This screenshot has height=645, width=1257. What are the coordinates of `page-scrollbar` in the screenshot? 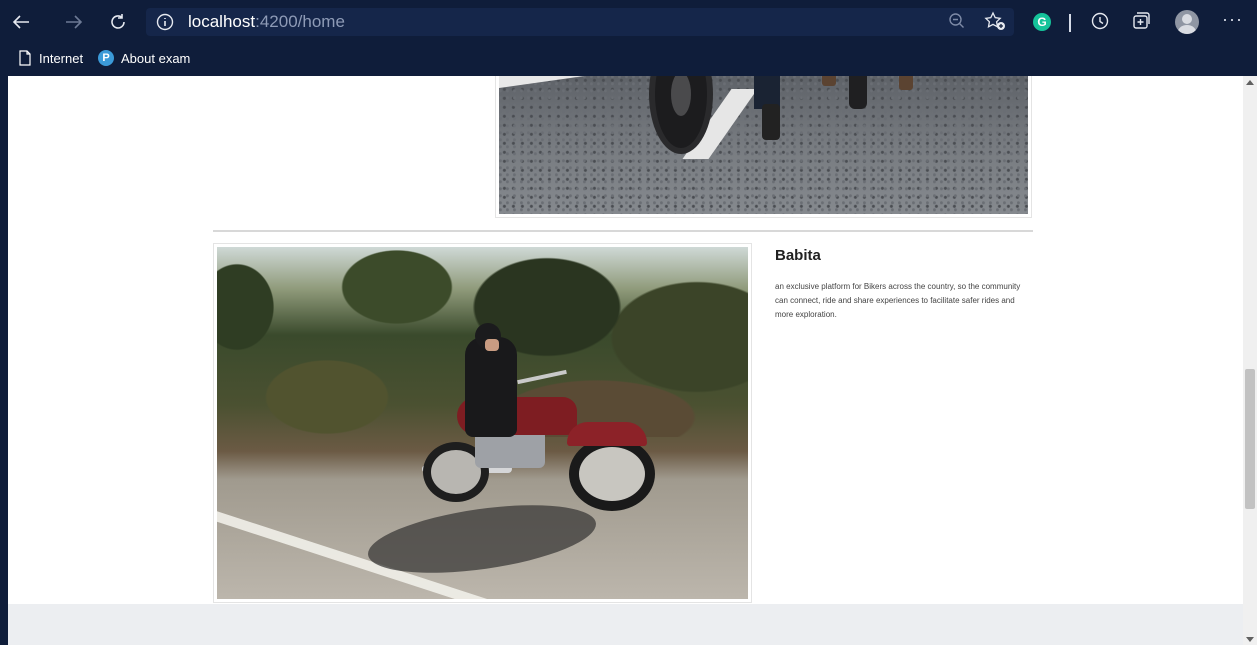 It's located at (1250, 360).